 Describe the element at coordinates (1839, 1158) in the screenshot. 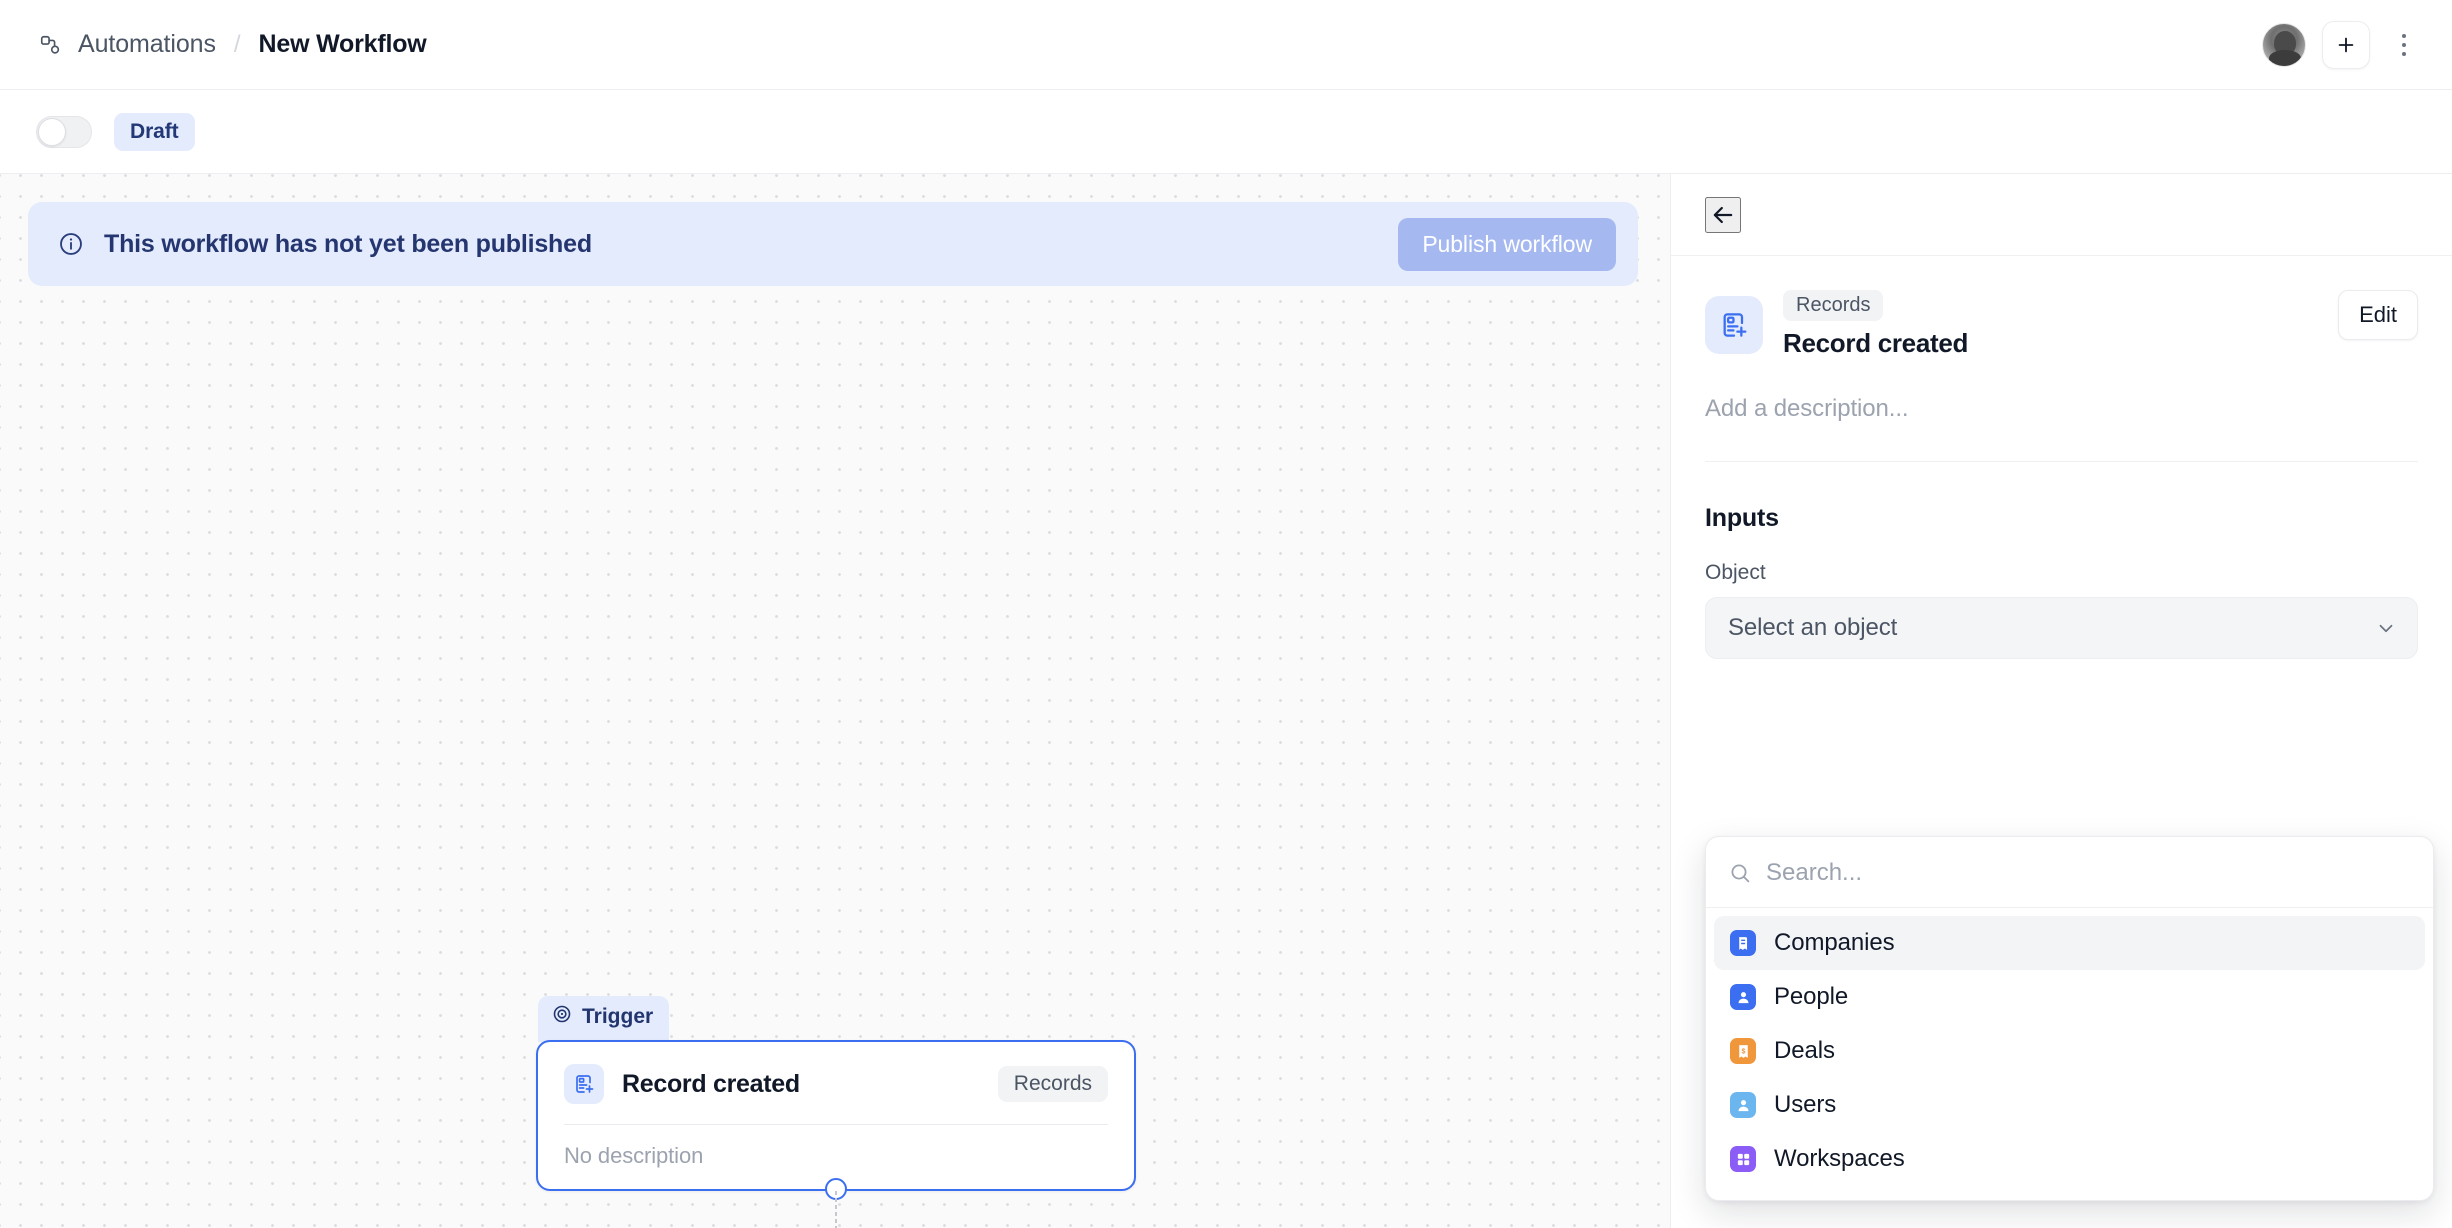

I see `dropdown-option-label: Workspaces` at that location.